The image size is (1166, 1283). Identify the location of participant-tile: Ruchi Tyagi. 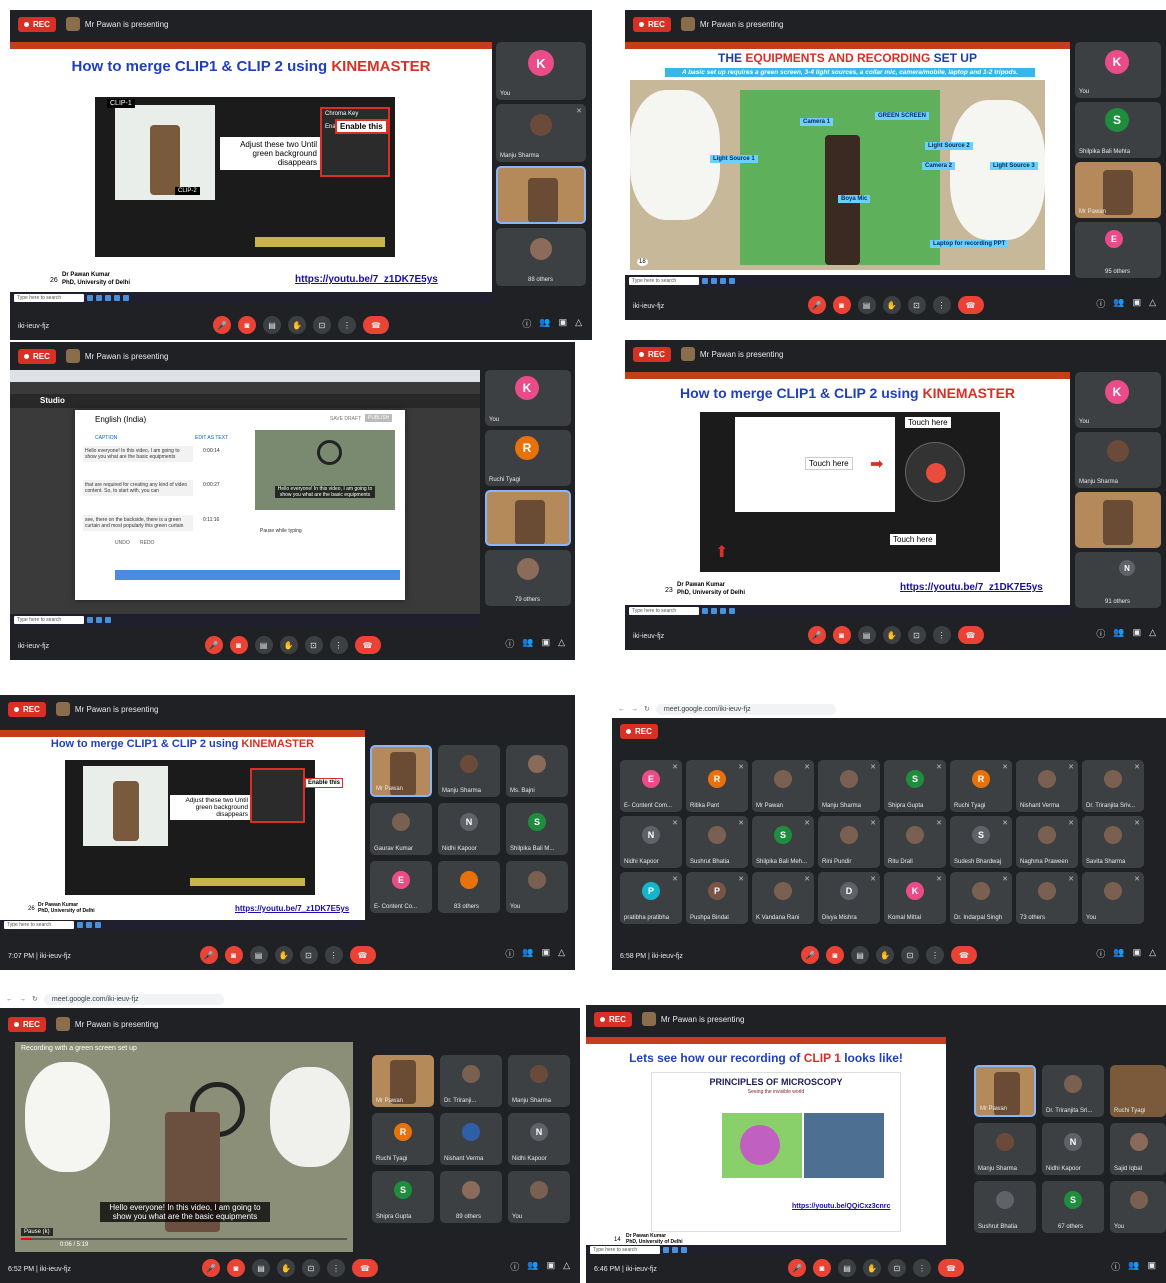
(1138, 1091).